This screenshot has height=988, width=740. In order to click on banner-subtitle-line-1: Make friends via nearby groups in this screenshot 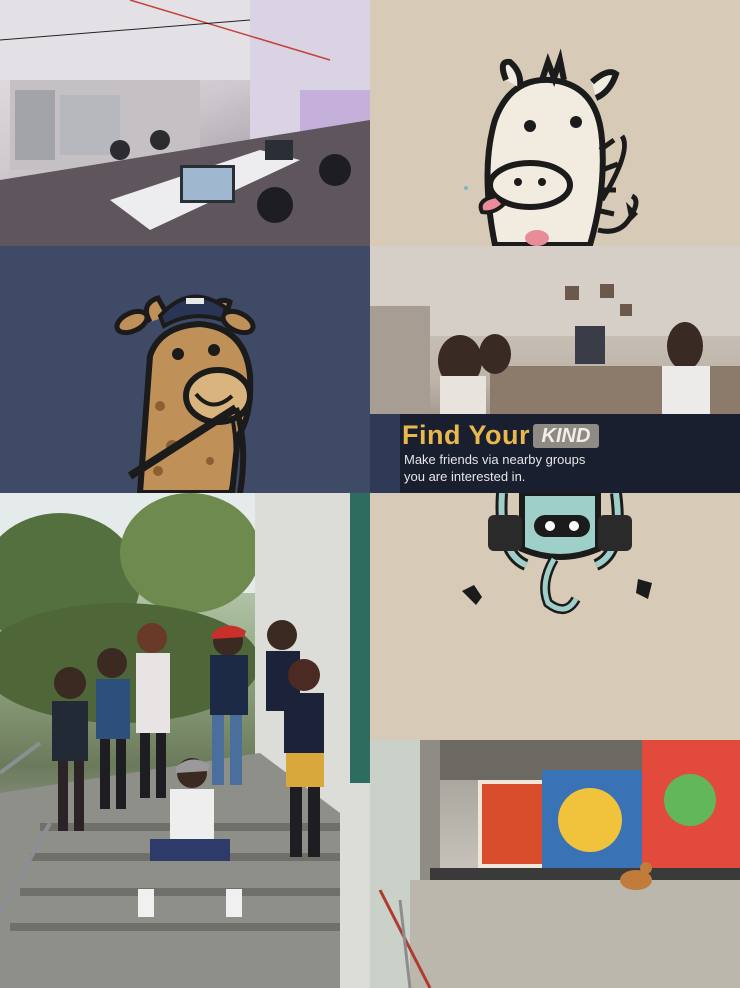, I will do `click(495, 459)`.